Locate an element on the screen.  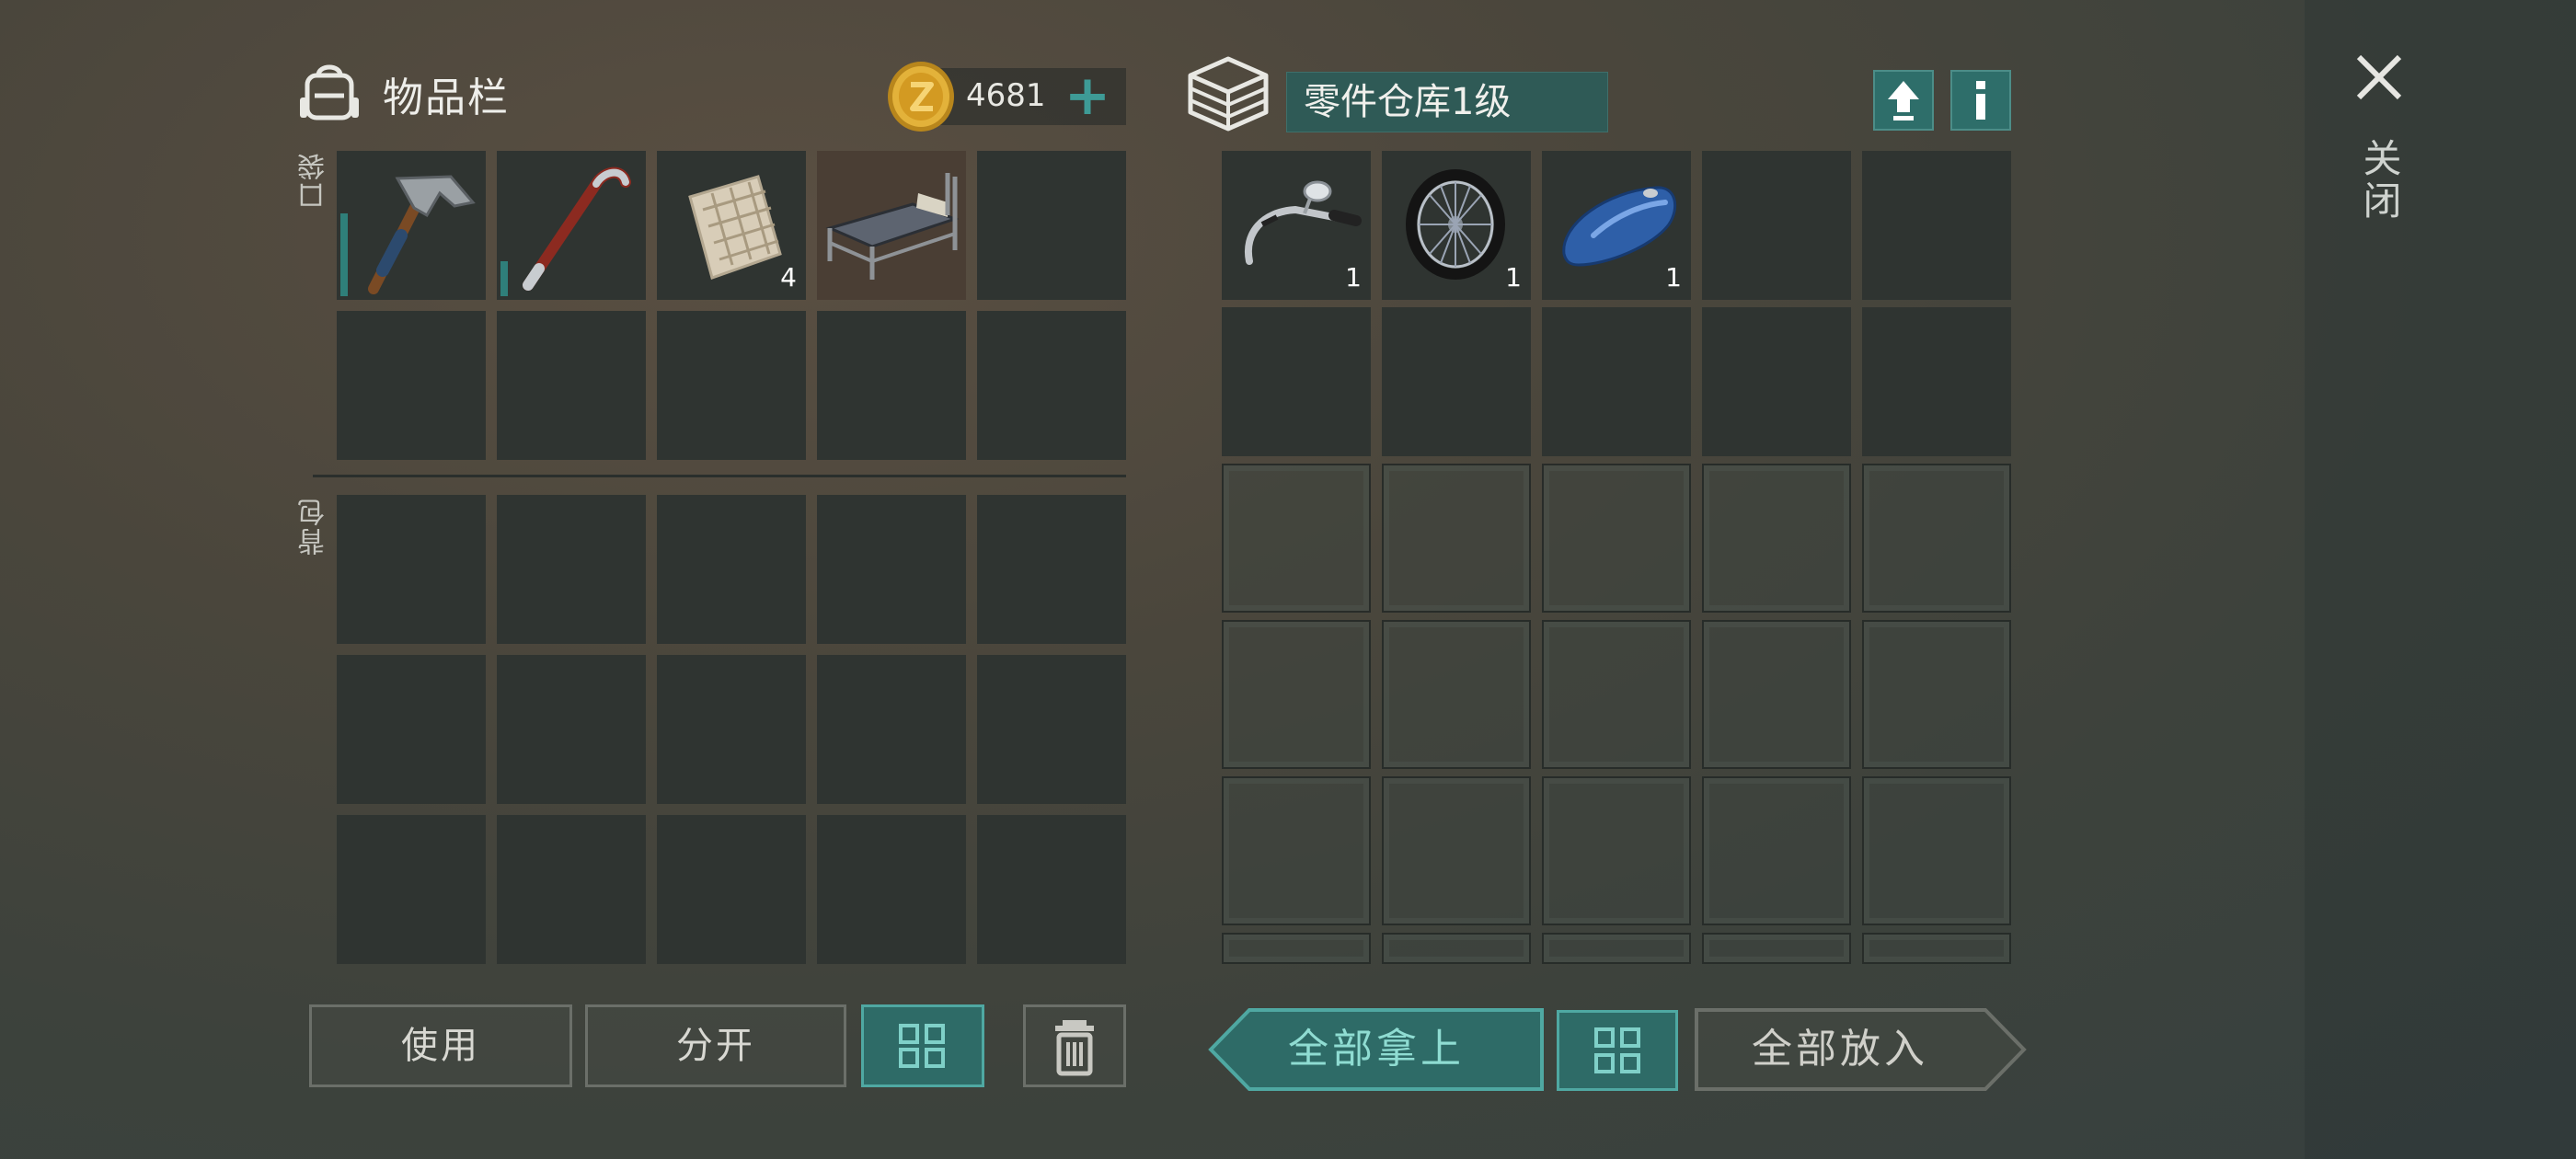
crowbar-icon is located at coordinates (577, 228).